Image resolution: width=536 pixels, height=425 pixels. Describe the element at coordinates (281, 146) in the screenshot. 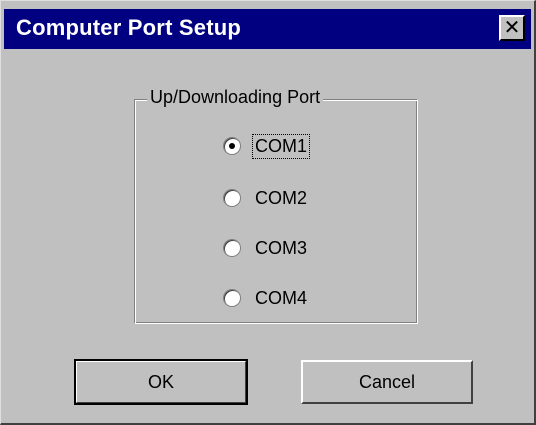

I see `radio-label-com1: COM1` at that location.